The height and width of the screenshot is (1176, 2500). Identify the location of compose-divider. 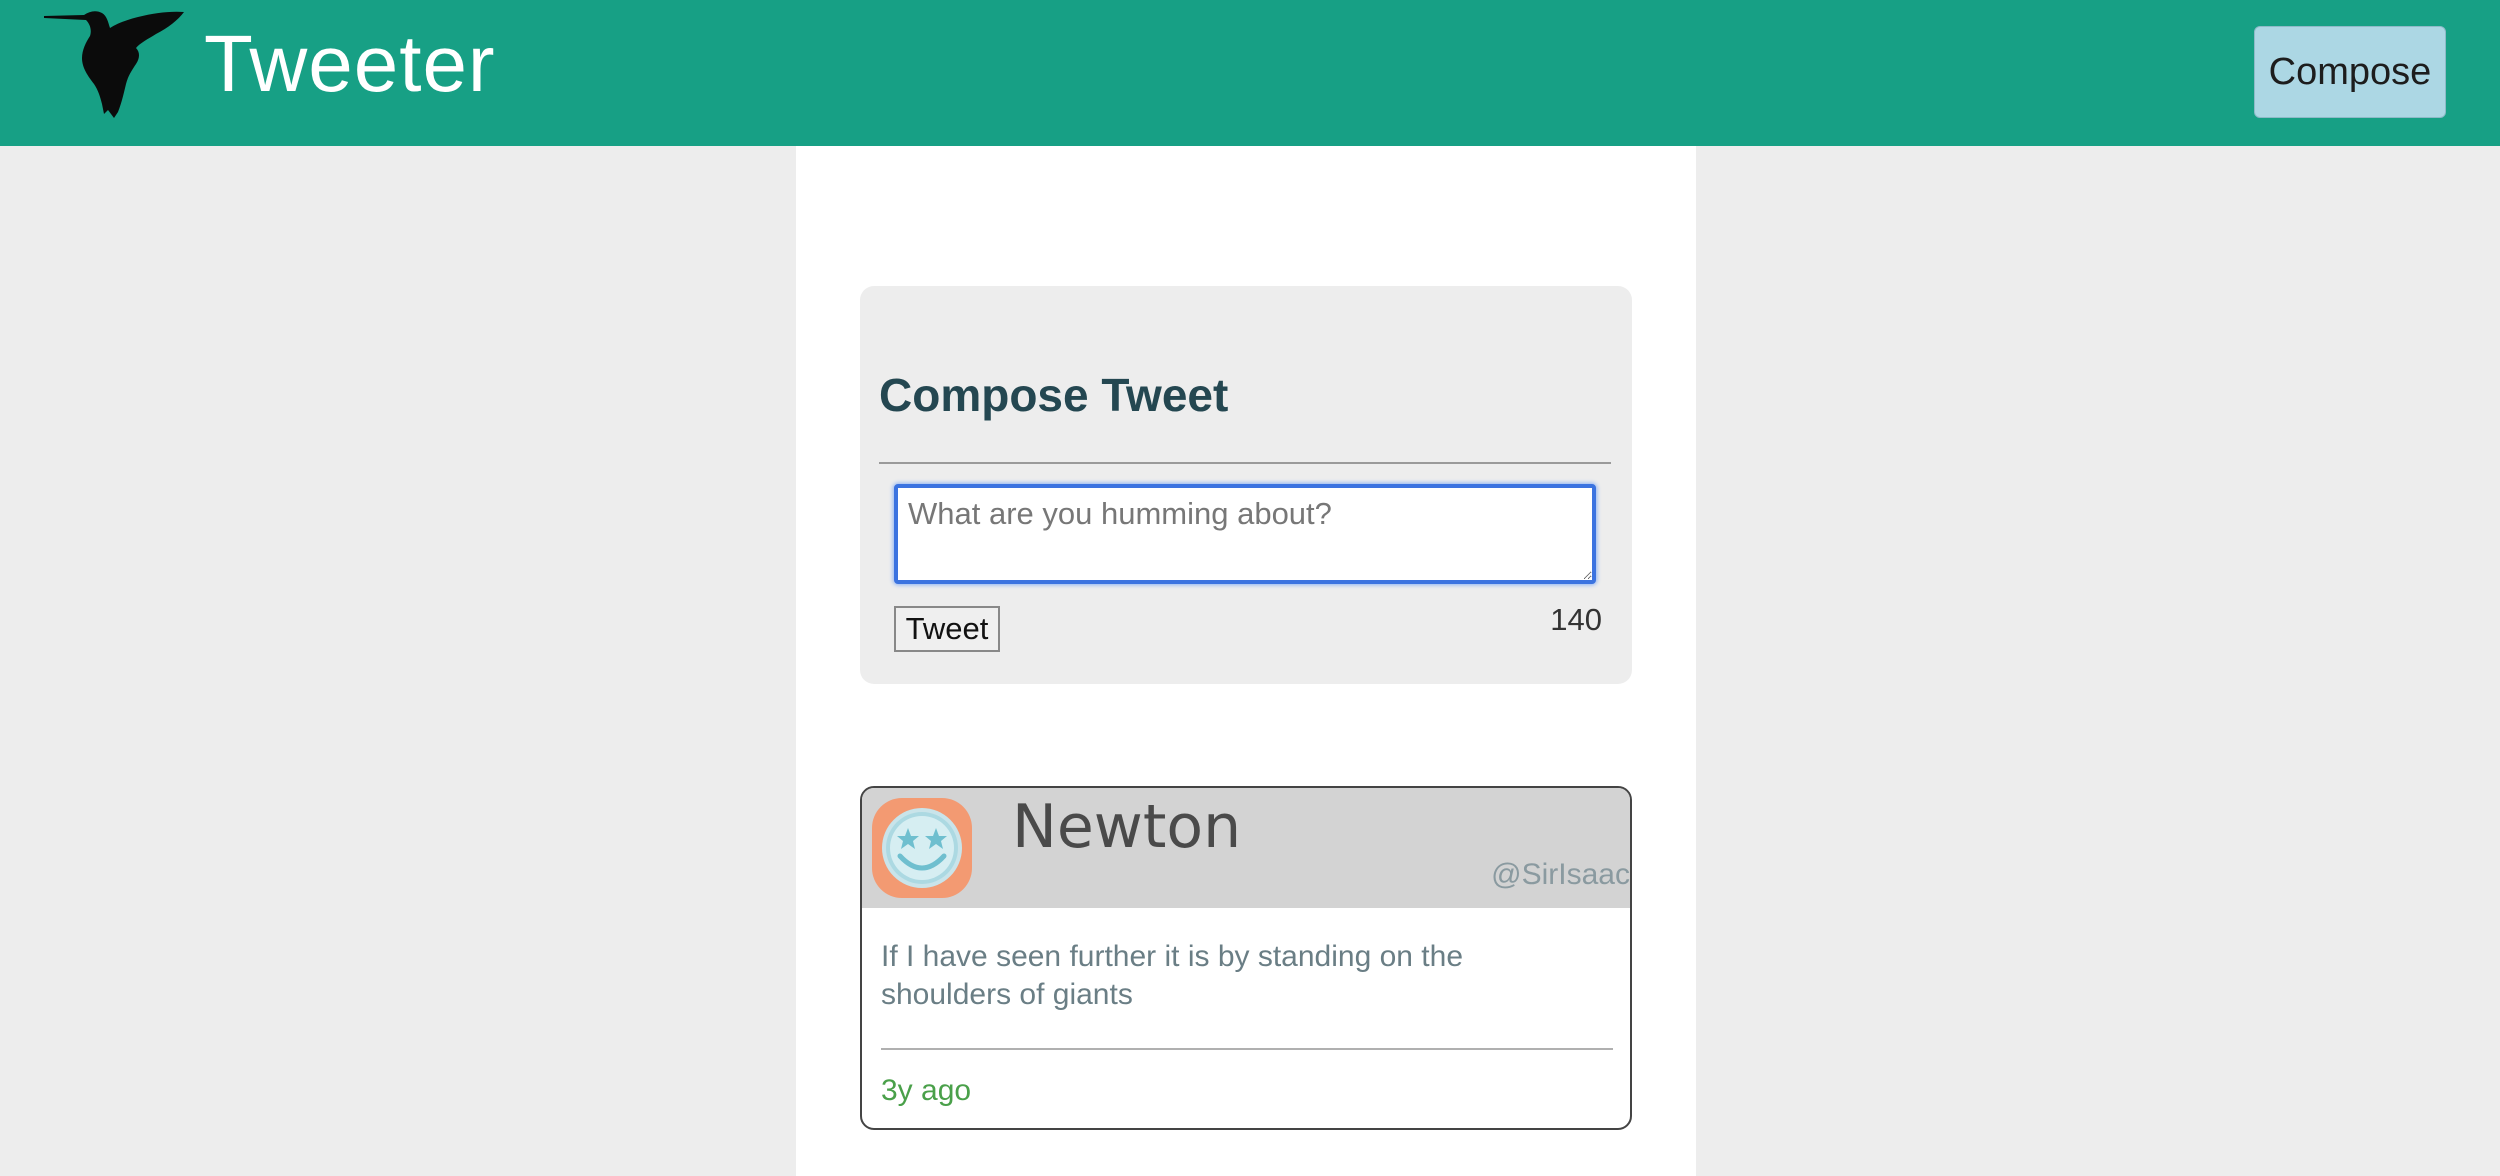
(1245, 463).